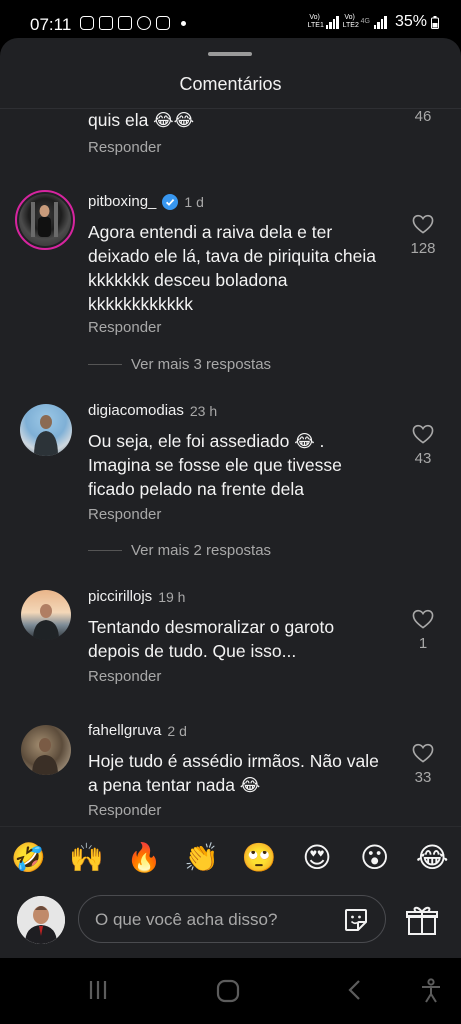 Image resolution: width=461 pixels, height=1024 pixels. Describe the element at coordinates (431, 991) in the screenshot. I see `accessibility-icon` at that location.